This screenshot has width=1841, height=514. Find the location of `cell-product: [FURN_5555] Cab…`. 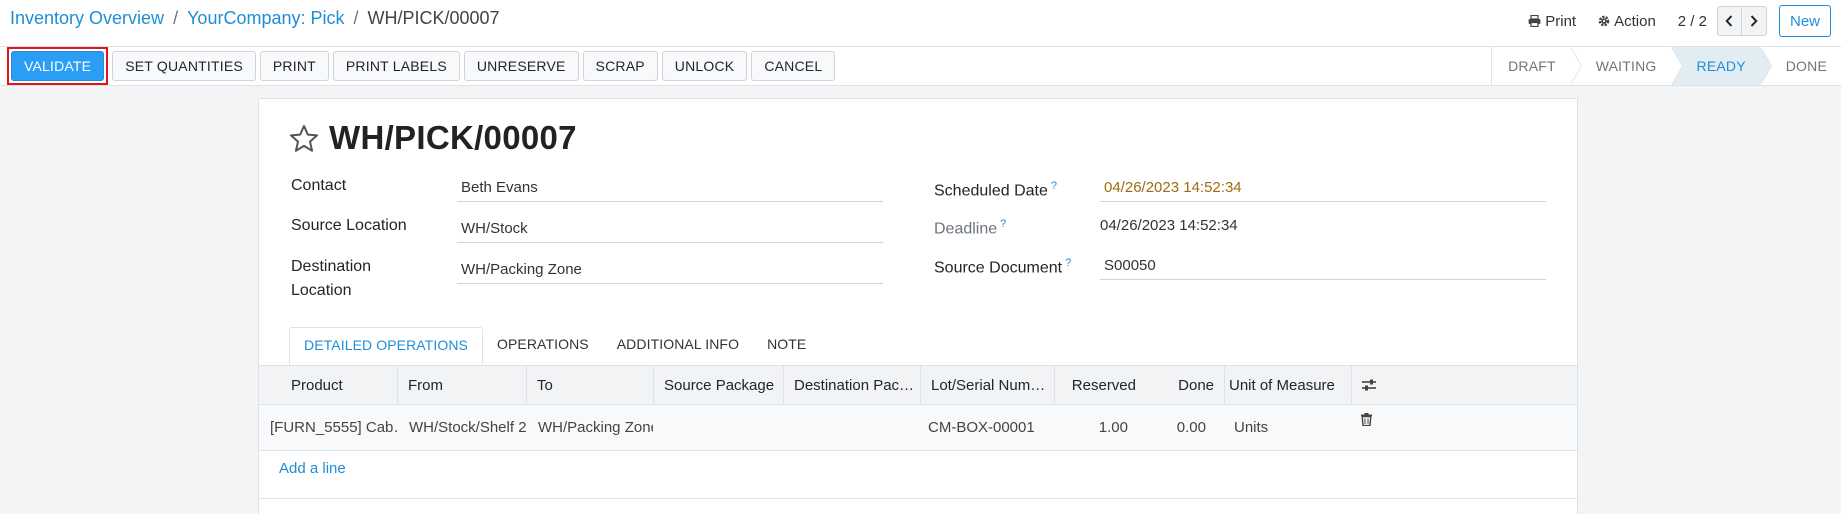

cell-product: [FURN_5555] Cab… is located at coordinates (328, 428).